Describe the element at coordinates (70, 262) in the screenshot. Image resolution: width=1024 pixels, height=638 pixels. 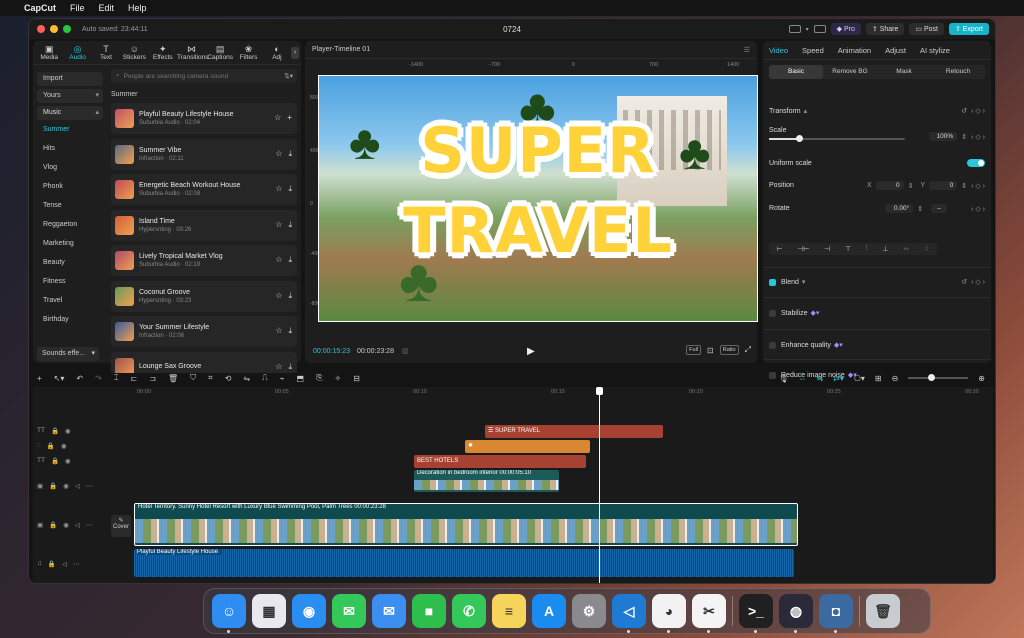
I see `category-beauty: Beauty` at that location.